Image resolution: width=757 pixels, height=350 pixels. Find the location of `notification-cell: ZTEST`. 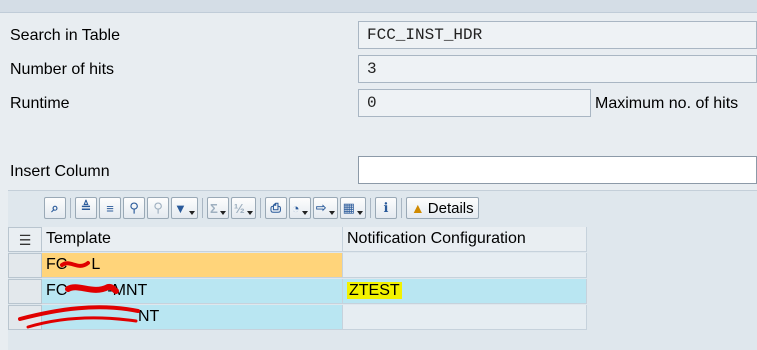

notification-cell: ZTEST is located at coordinates (465, 291).